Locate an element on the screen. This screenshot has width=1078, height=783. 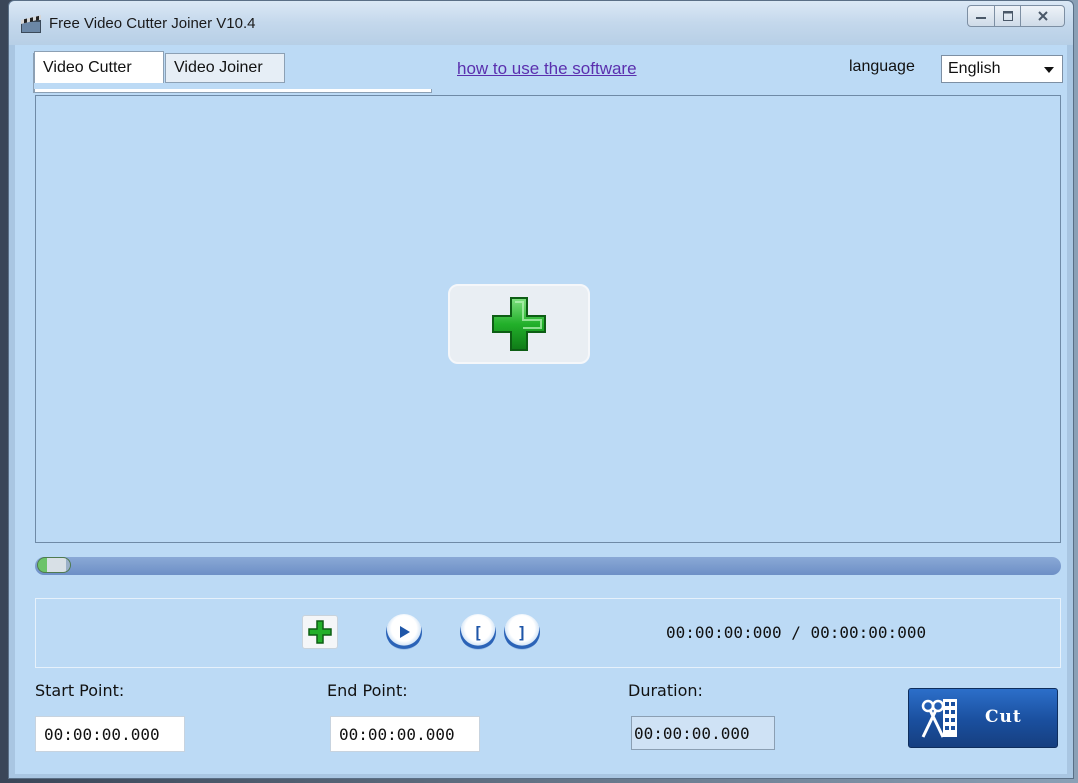
bracket-open-icon: [ is located at coordinates (478, 632).